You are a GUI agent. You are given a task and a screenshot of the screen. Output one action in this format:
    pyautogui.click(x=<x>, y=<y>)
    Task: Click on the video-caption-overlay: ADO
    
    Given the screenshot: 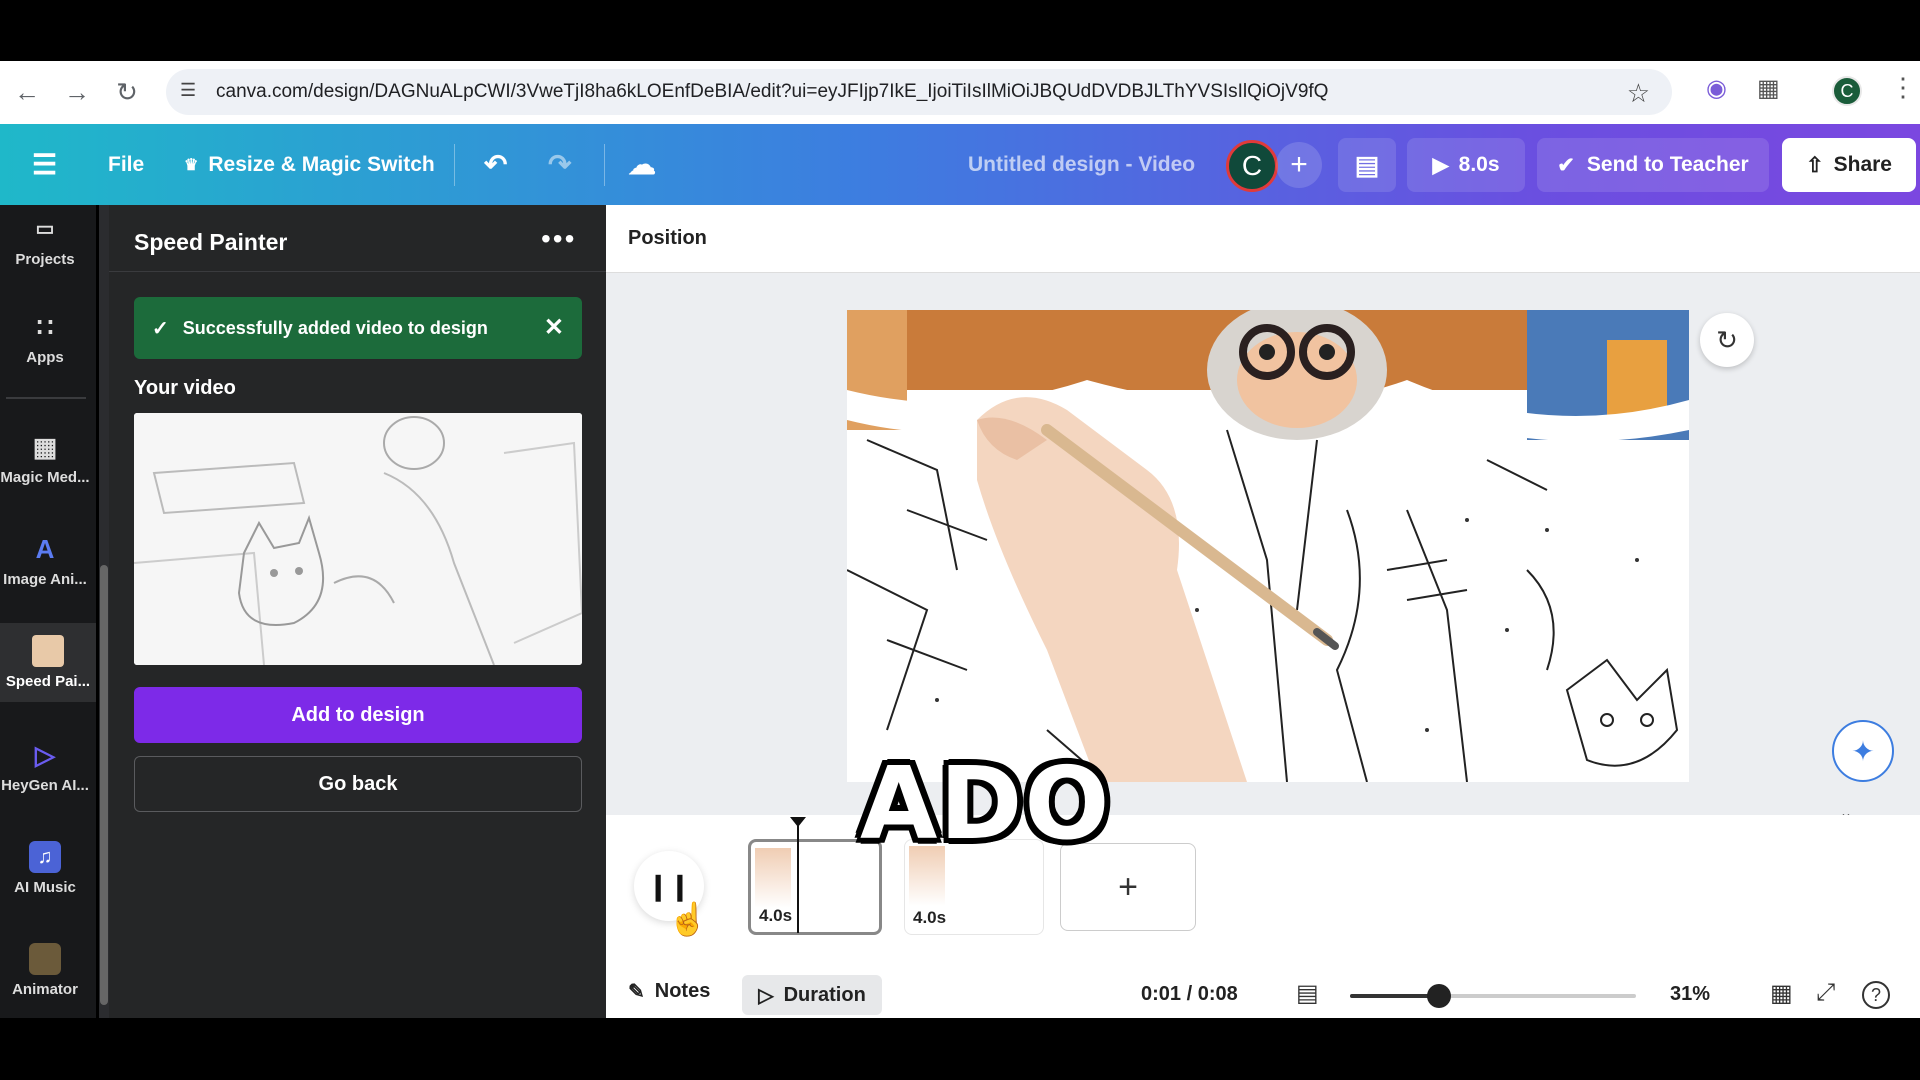 What is the action you would take?
    pyautogui.click(x=986, y=803)
    